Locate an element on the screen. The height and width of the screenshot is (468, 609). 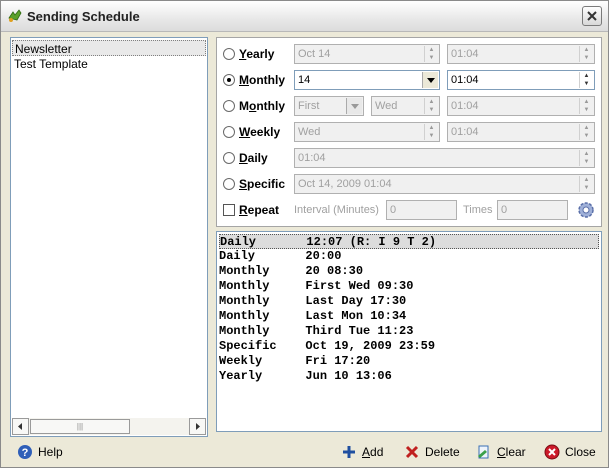
bottom-toolbar: ? Help Add Delete Clear Close is located at coordinates (304, 452).